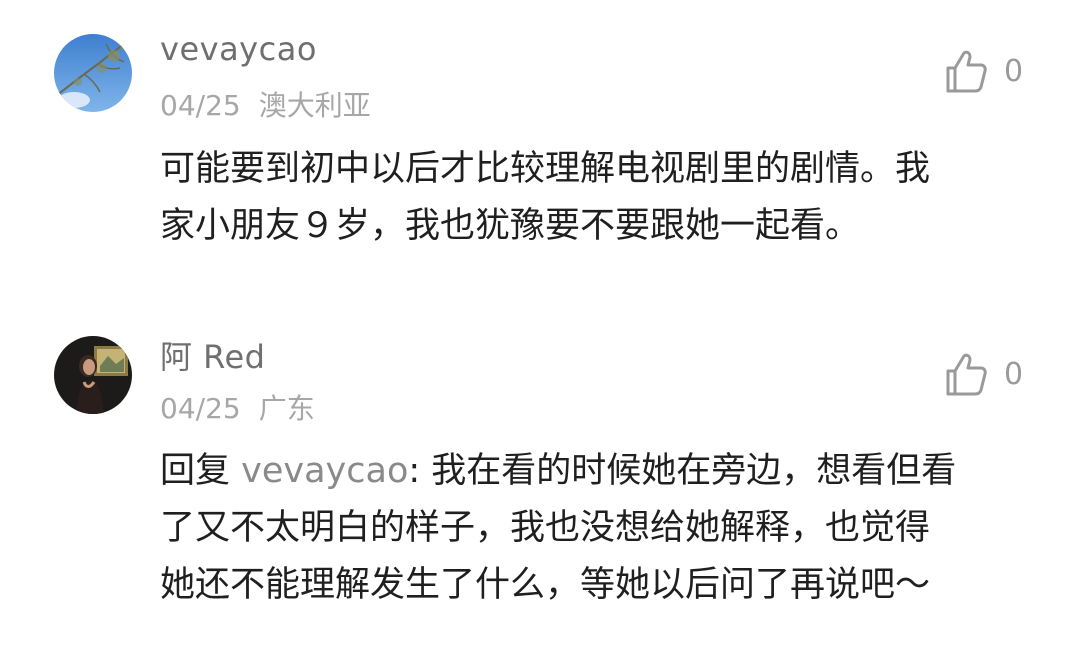  I want to click on comment-meta: 04/25 澳大利亚, so click(265, 104).